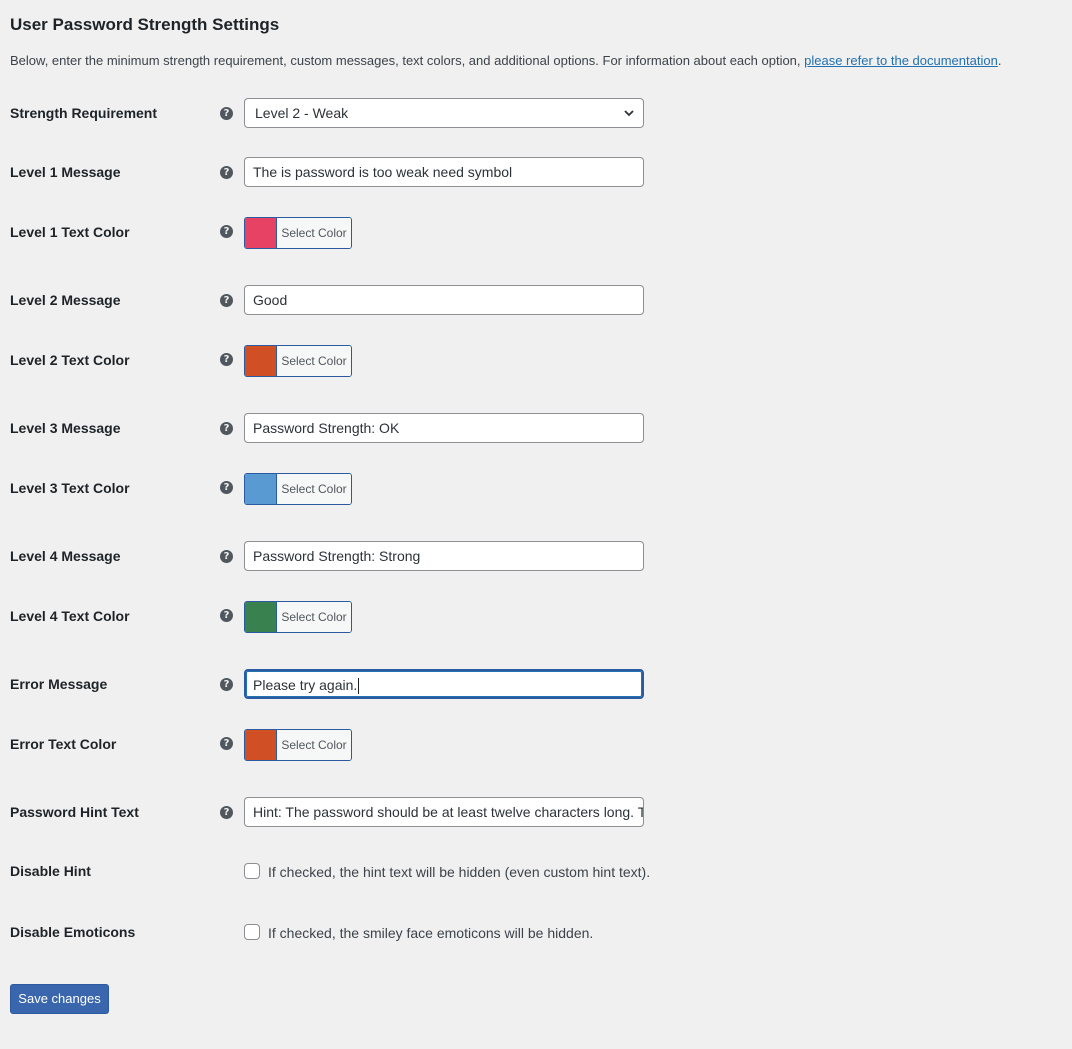 The height and width of the screenshot is (1049, 1072). What do you see at coordinates (444, 684) in the screenshot?
I see `error-message-input: Please try again.` at bounding box center [444, 684].